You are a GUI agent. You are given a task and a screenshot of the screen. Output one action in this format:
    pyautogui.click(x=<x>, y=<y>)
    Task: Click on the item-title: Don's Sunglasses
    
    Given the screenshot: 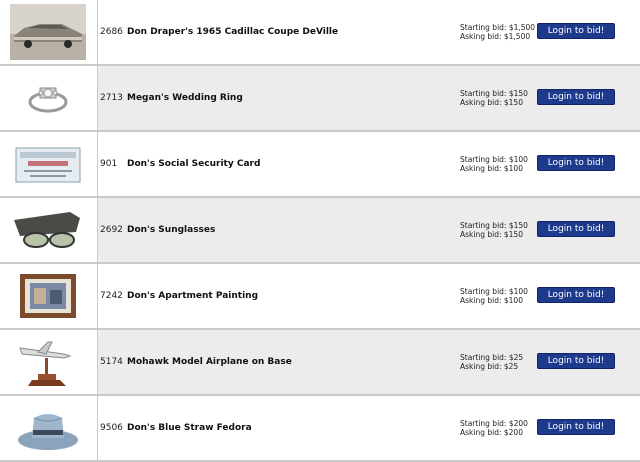 What is the action you would take?
    pyautogui.click(x=171, y=230)
    